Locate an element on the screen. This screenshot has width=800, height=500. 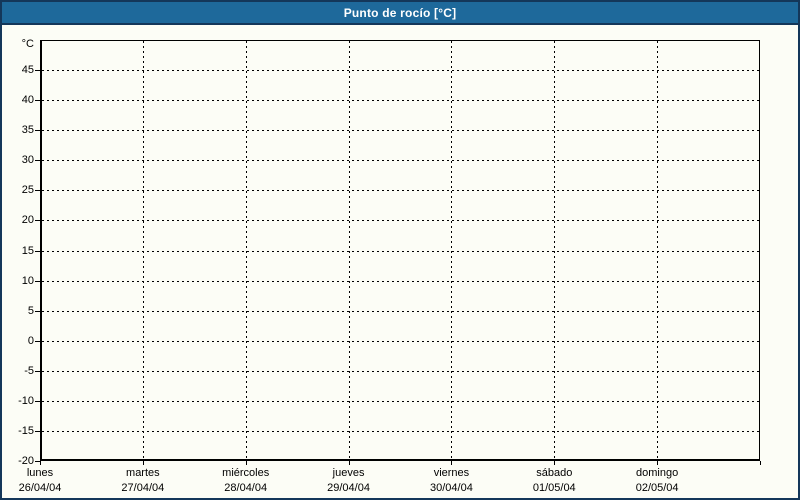
x-date-label: 02/05/04 is located at coordinates (657, 488).